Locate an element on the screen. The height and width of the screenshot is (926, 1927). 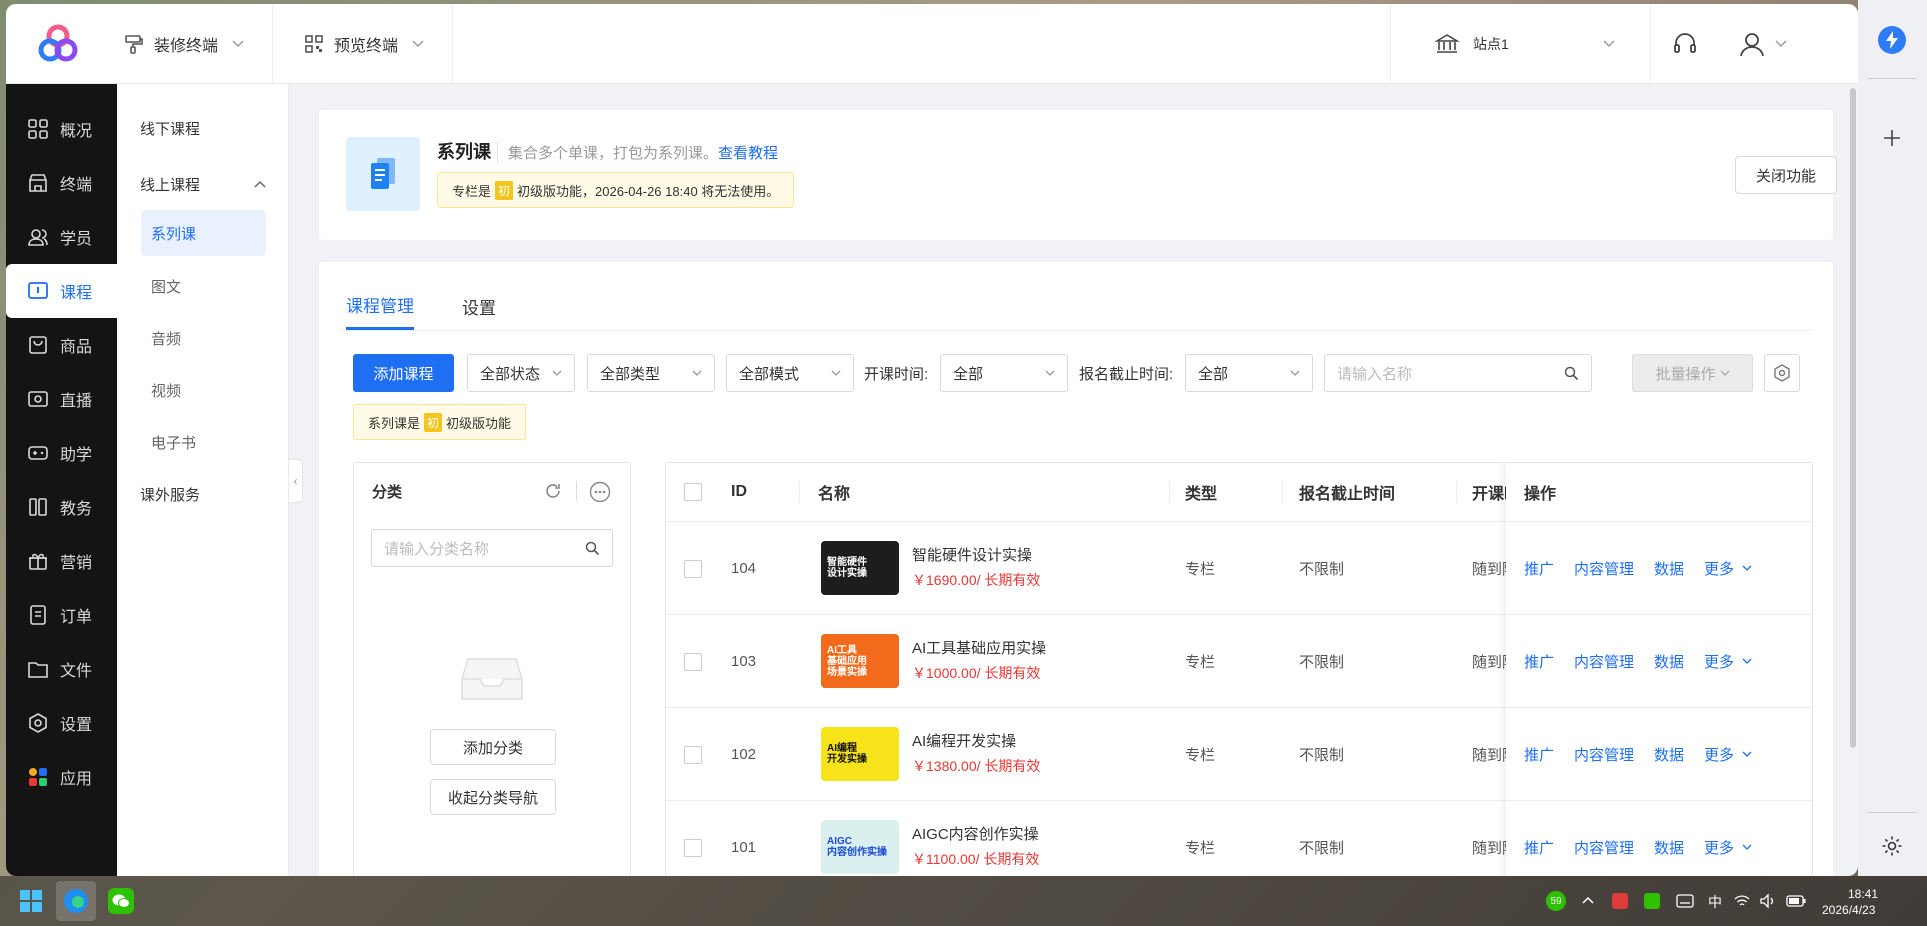
status-select: 全部状态 is located at coordinates (521, 373).